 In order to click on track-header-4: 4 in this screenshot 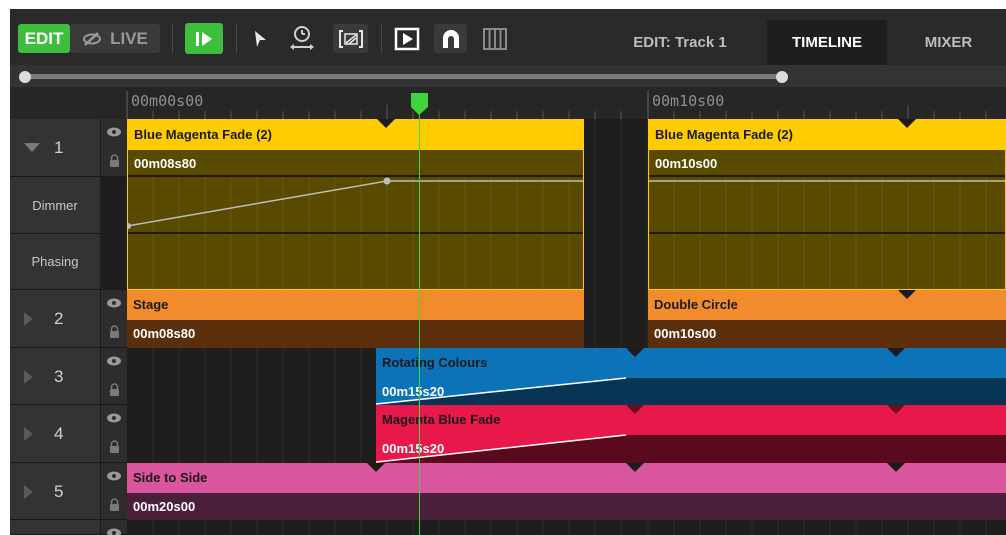, I will do `click(55, 434)`.